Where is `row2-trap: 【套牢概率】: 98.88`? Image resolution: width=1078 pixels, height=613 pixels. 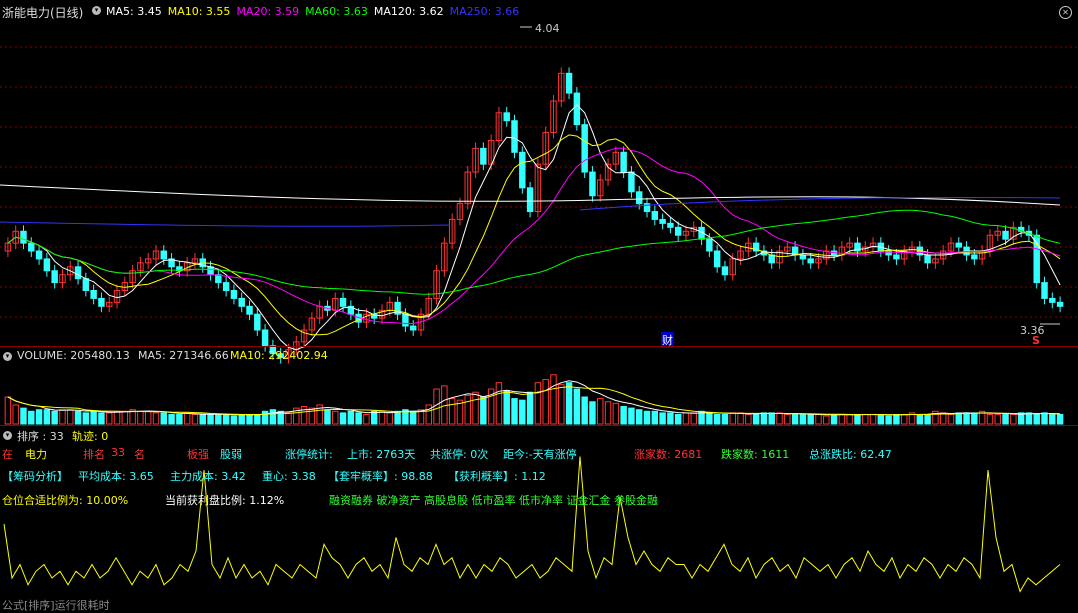 row2-trap: 【套牢概率】: 98.88 is located at coordinates (380, 476).